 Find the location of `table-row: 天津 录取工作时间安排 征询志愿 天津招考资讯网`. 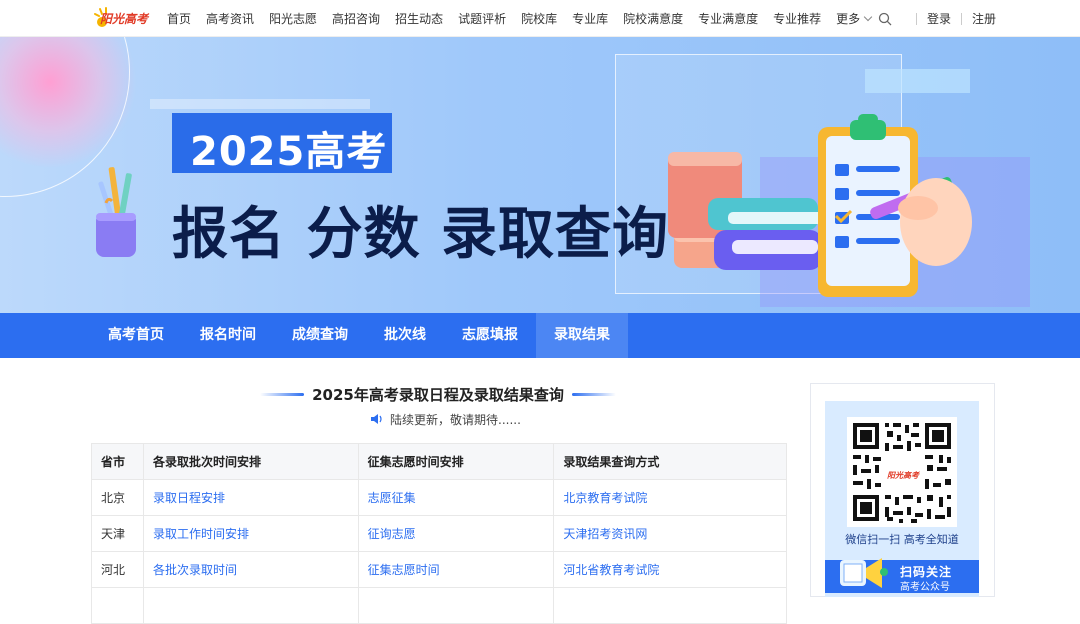

table-row: 天津 录取工作时间安排 征询志愿 天津招考资讯网 is located at coordinates (439, 533).